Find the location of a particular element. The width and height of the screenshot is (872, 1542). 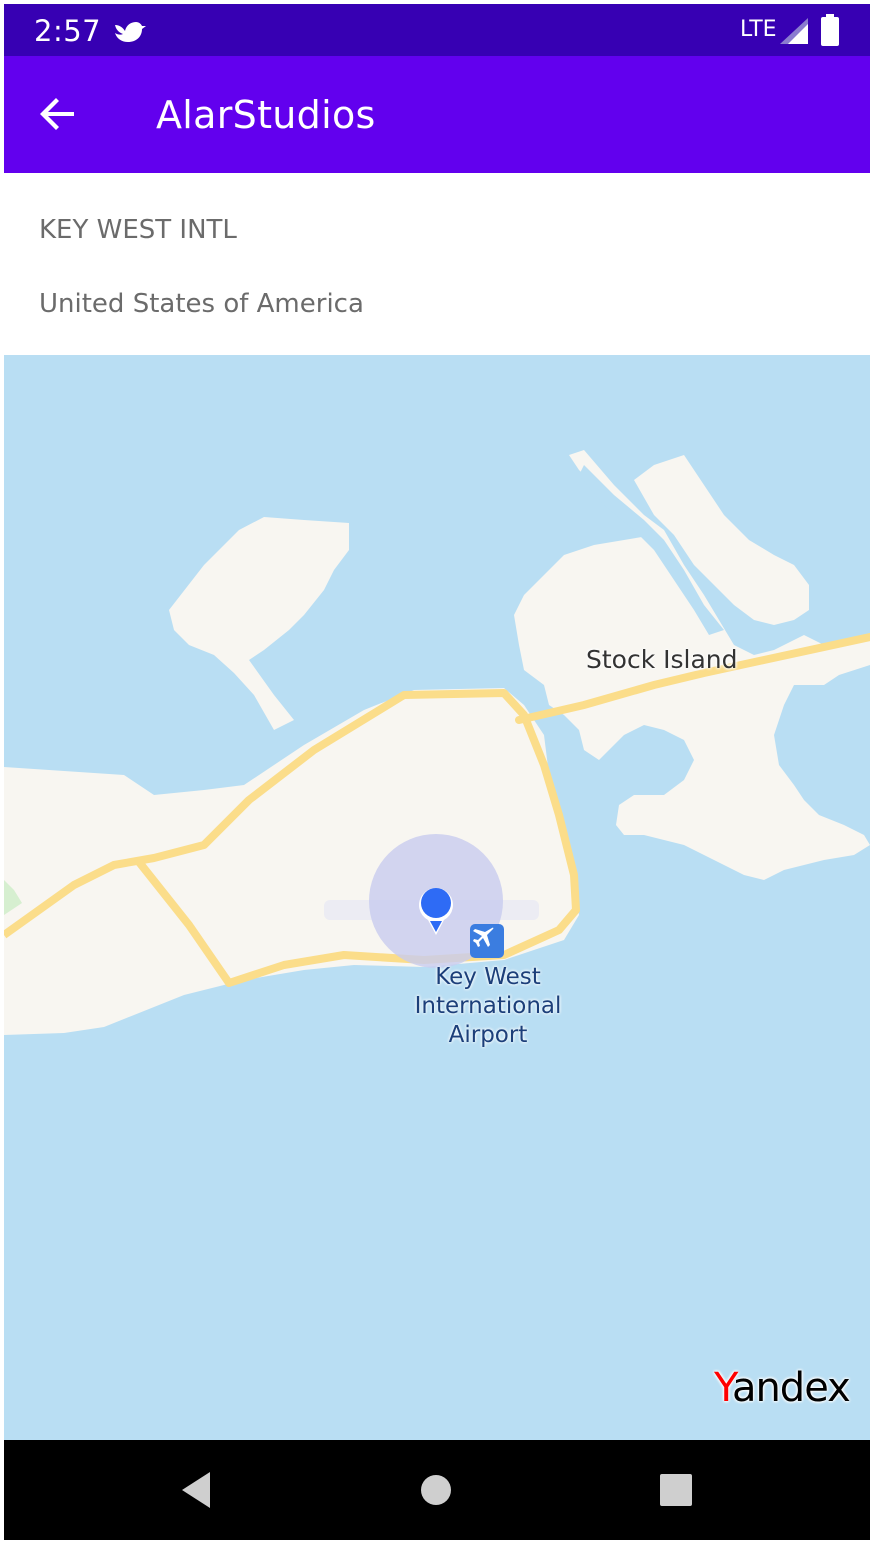

airport-label-line: International is located at coordinates (488, 1006).